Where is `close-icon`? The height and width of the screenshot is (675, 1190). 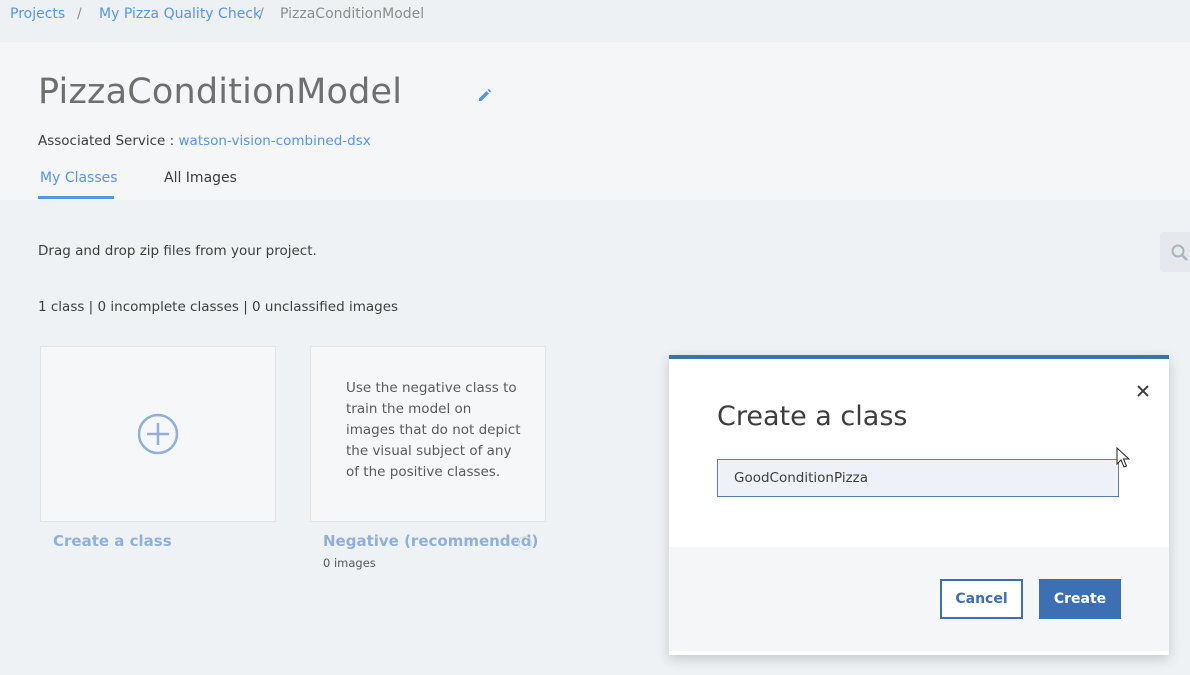 close-icon is located at coordinates (1143, 390).